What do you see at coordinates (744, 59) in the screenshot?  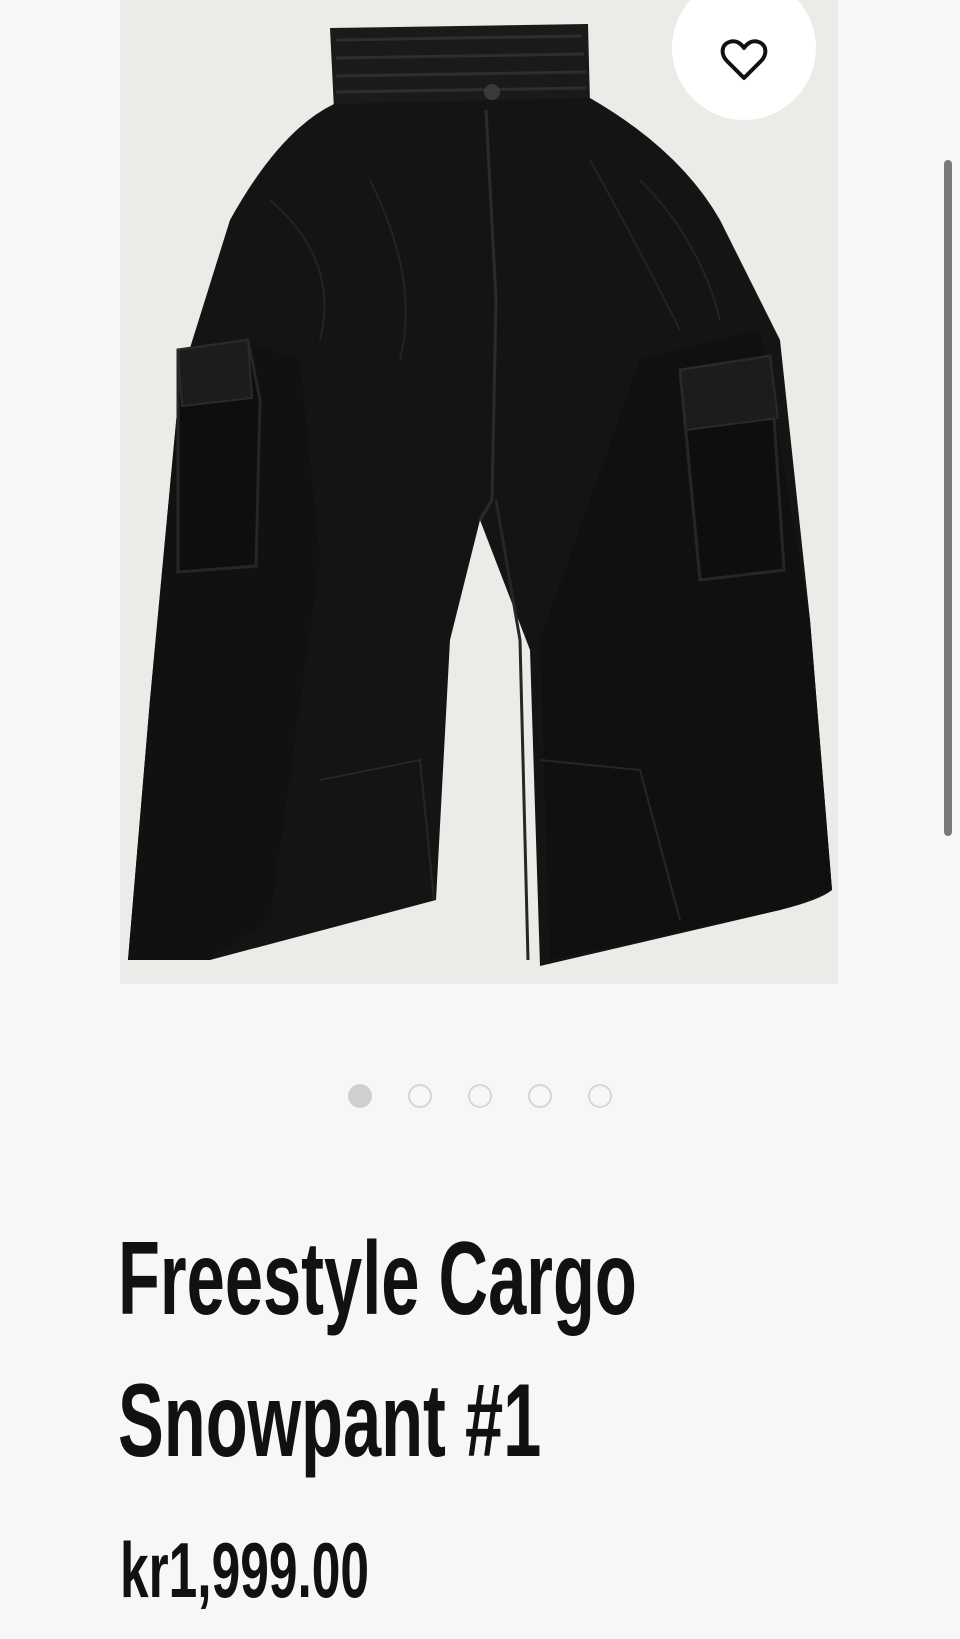 I see `heart-outline-icon` at bounding box center [744, 59].